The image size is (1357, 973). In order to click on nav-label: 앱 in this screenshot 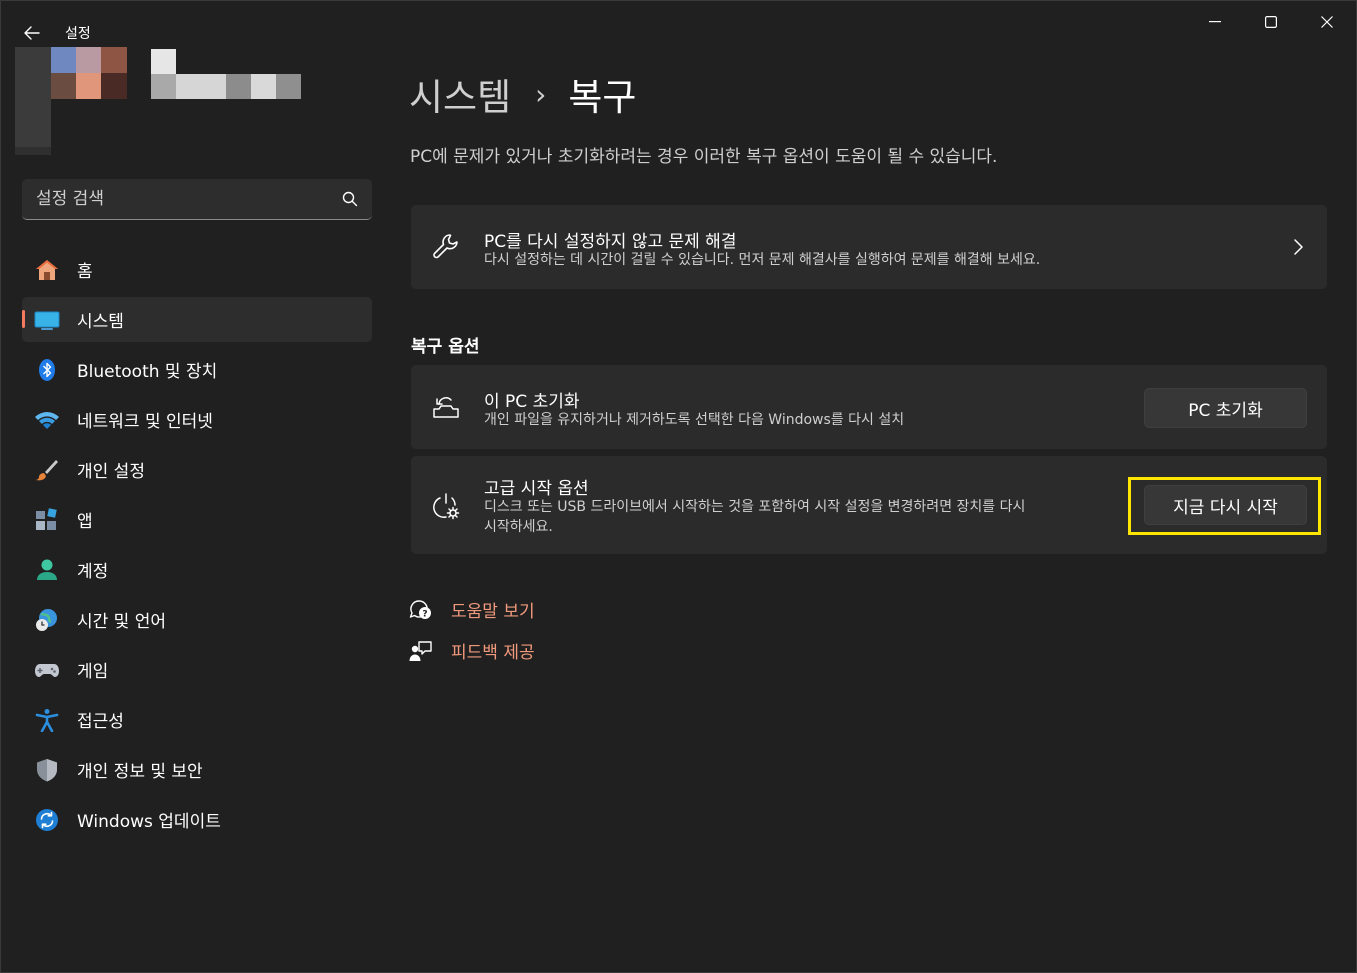, I will do `click(85, 522)`.